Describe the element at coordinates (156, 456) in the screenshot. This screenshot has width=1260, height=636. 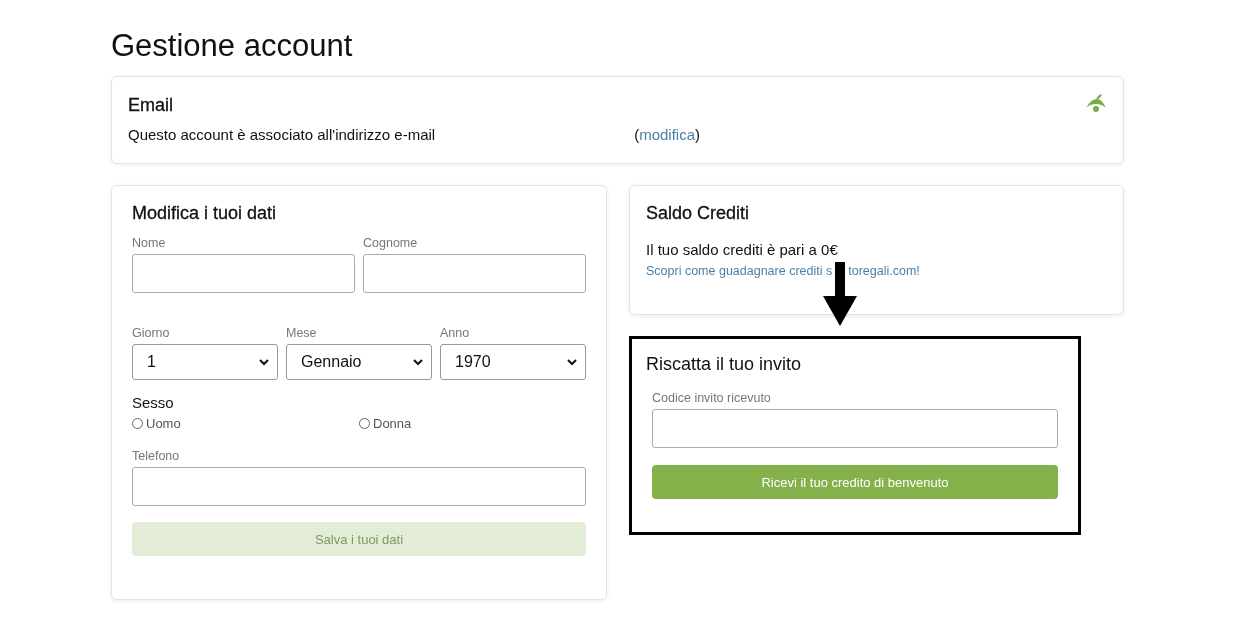
I see `field-label: Telefono` at that location.